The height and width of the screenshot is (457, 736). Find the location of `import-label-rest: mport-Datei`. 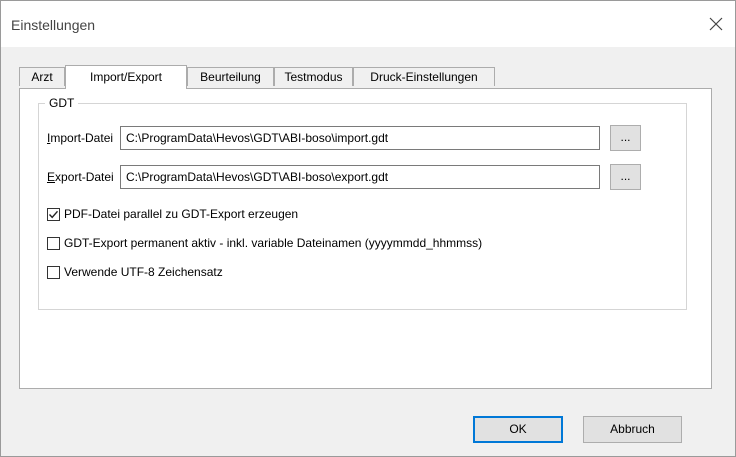

import-label-rest: mport-Datei is located at coordinates (82, 138).